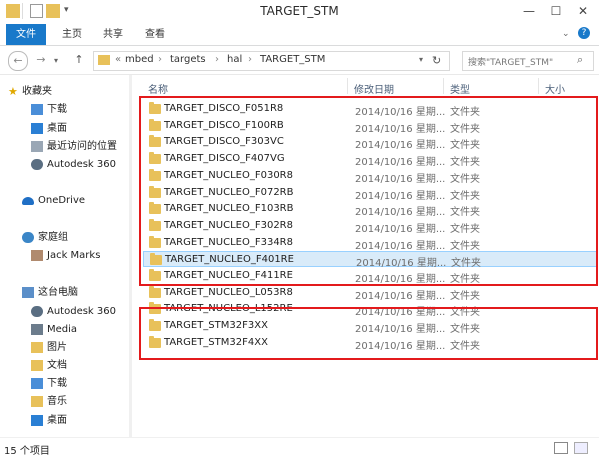 The height and width of the screenshot is (462, 599). Describe the element at coordinates (65, 91) in the screenshot. I see `nav-favorites: ★ 收藏夹` at that location.